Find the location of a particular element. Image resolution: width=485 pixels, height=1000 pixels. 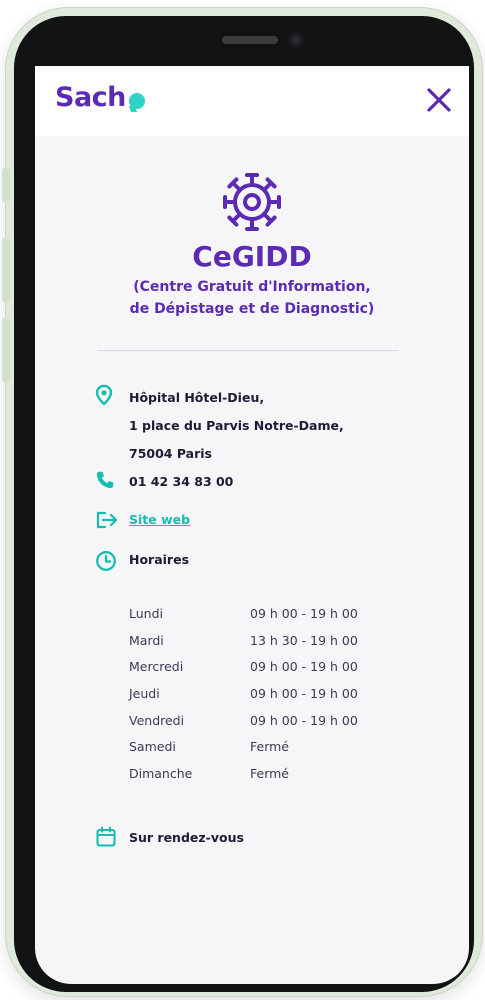

logo-bubble-icon is located at coordinates (137, 101).